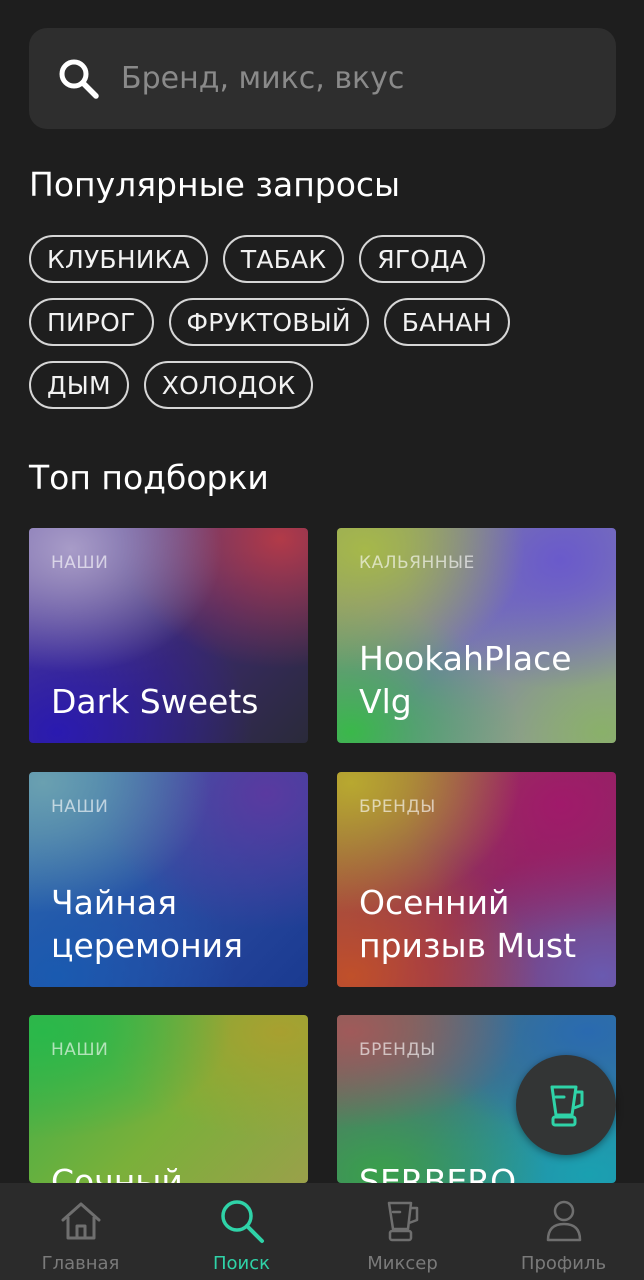  I want to click on mixer-fab-button, so click(566, 1105).